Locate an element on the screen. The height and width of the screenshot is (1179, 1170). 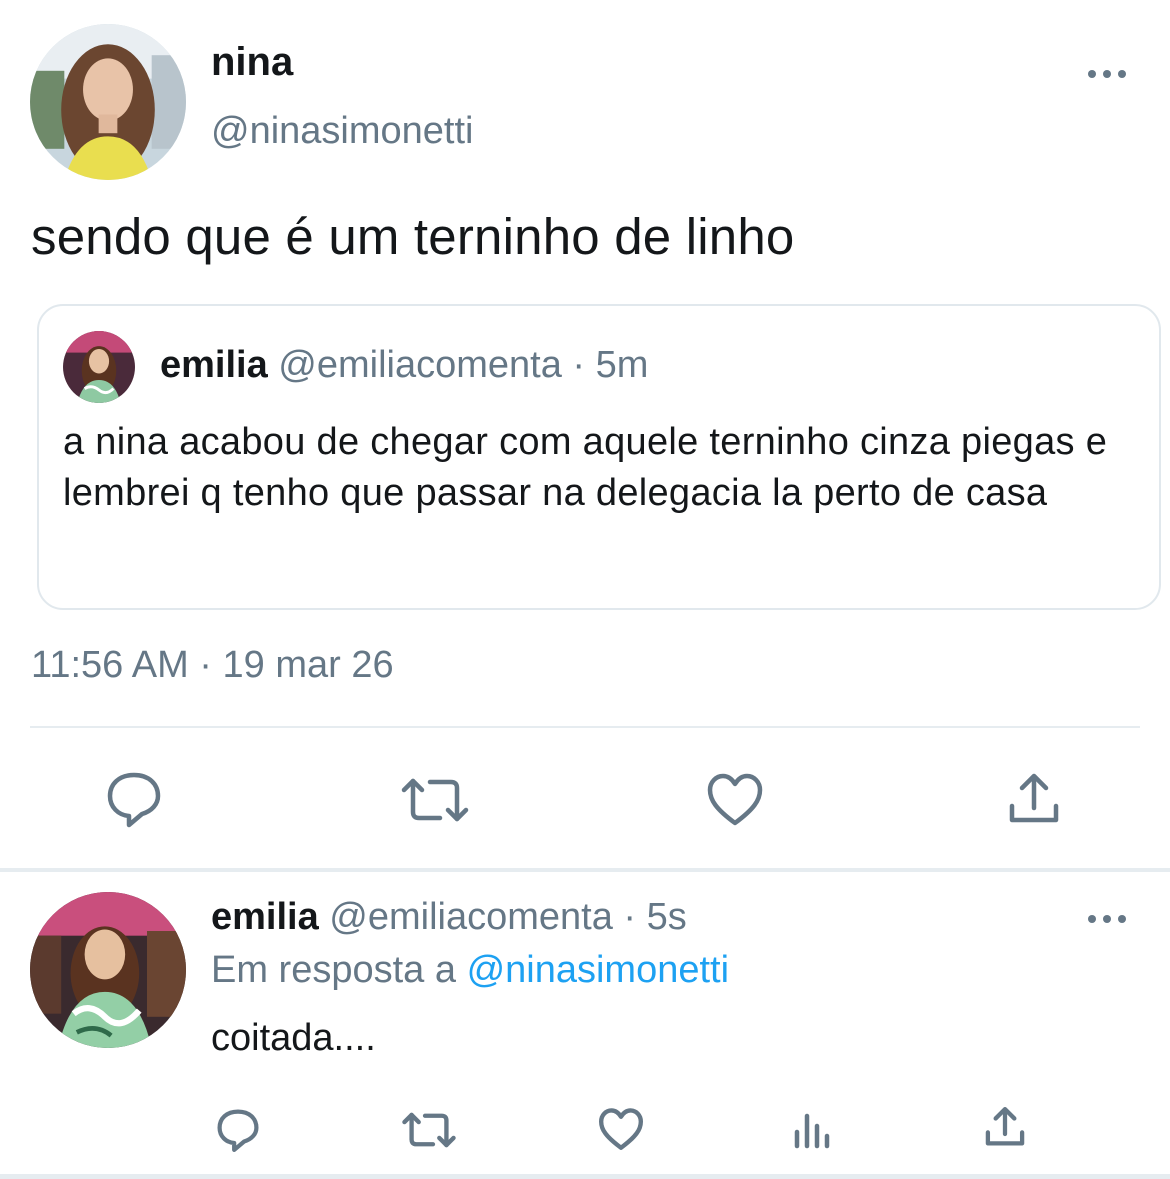
reply-context: Em resposta a @ninasimonetti is located at coordinates (470, 970).